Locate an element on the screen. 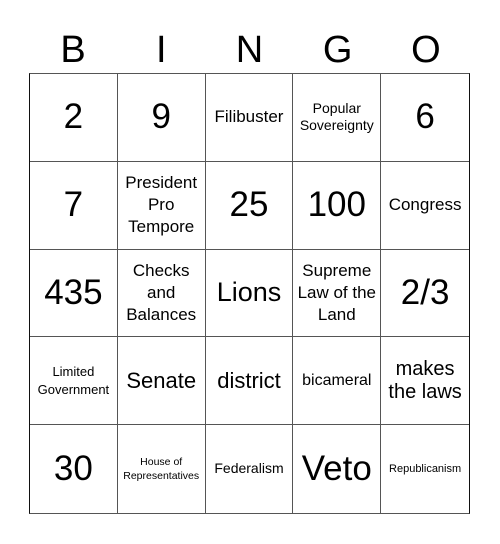 Image resolution: width=500 pixels, height=544 pixels. bingo-cell: makes the laws is located at coordinates (425, 381).